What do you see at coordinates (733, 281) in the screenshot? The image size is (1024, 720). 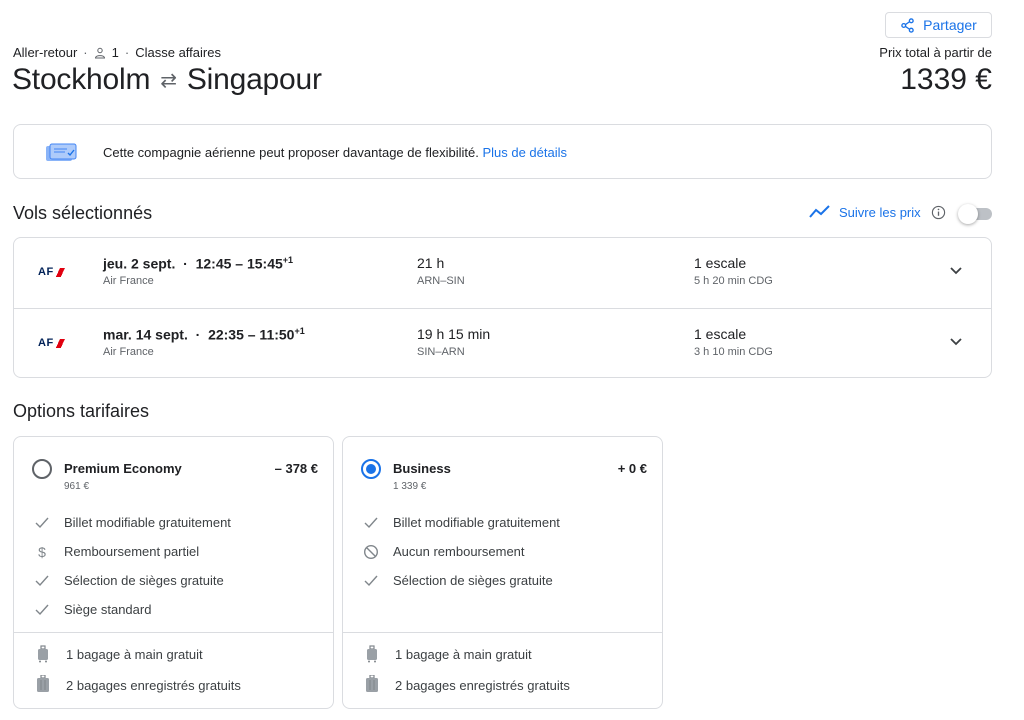 I see `flight-layover: 5 h 20 min CDG` at bounding box center [733, 281].